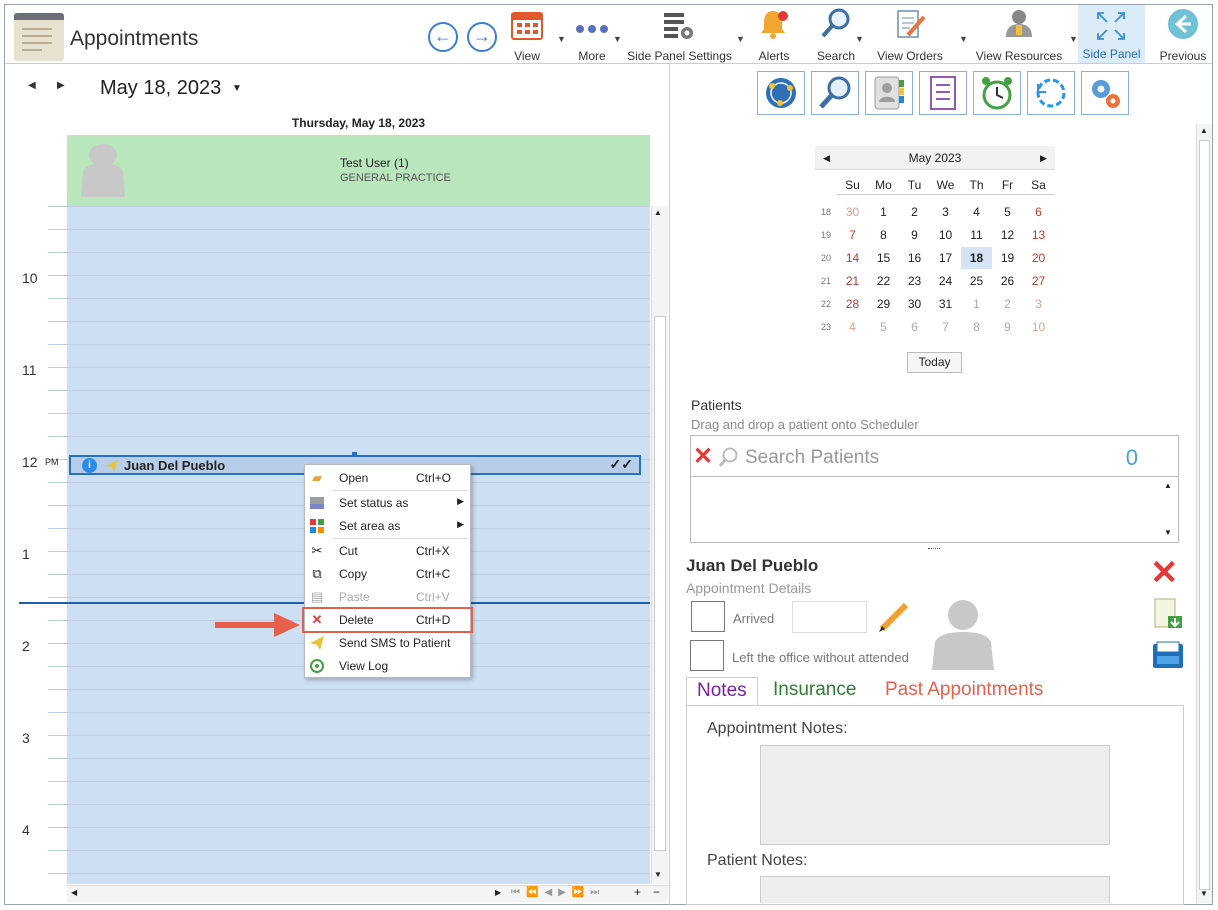  I want to click on side-scroll-up-icon: ▲, so click(1204, 130).